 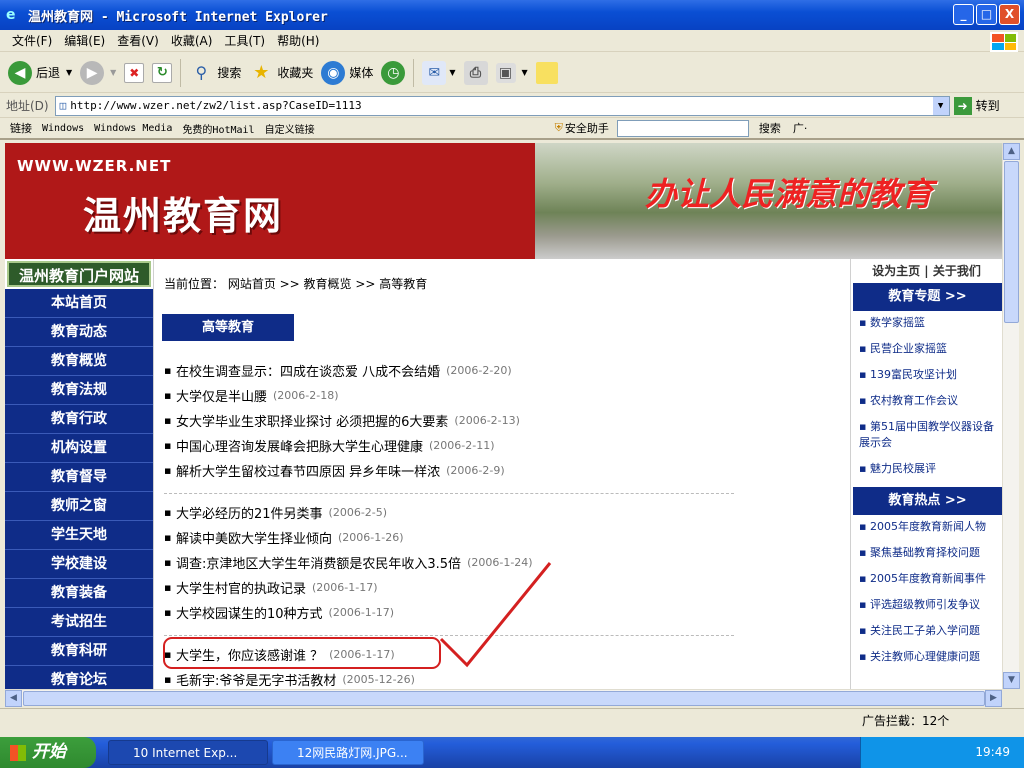 What do you see at coordinates (290, 128) in the screenshot?
I see `link-custom: 自定义链接` at bounding box center [290, 128].